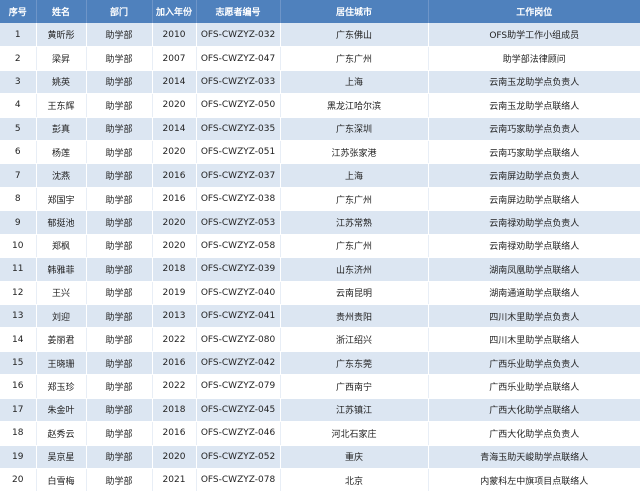  What do you see at coordinates (354, 316) in the screenshot?
I see `city-cell: 贵州贵阳` at bounding box center [354, 316].